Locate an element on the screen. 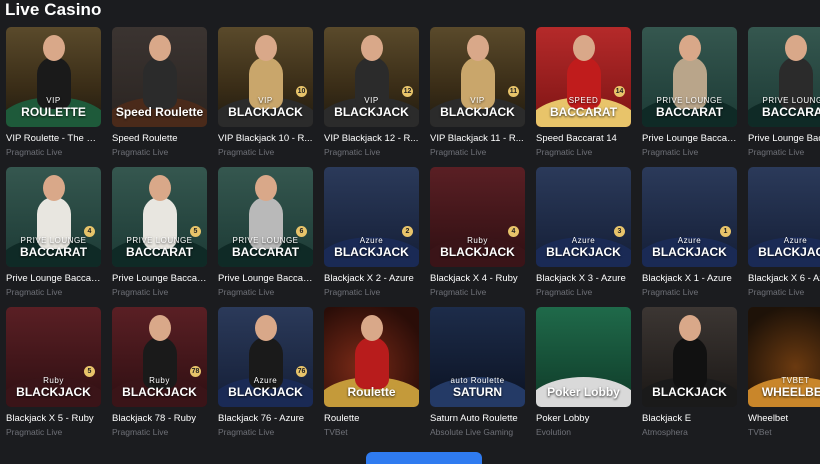 The width and height of the screenshot is (820, 464). table-number-badge: 14 is located at coordinates (619, 91).